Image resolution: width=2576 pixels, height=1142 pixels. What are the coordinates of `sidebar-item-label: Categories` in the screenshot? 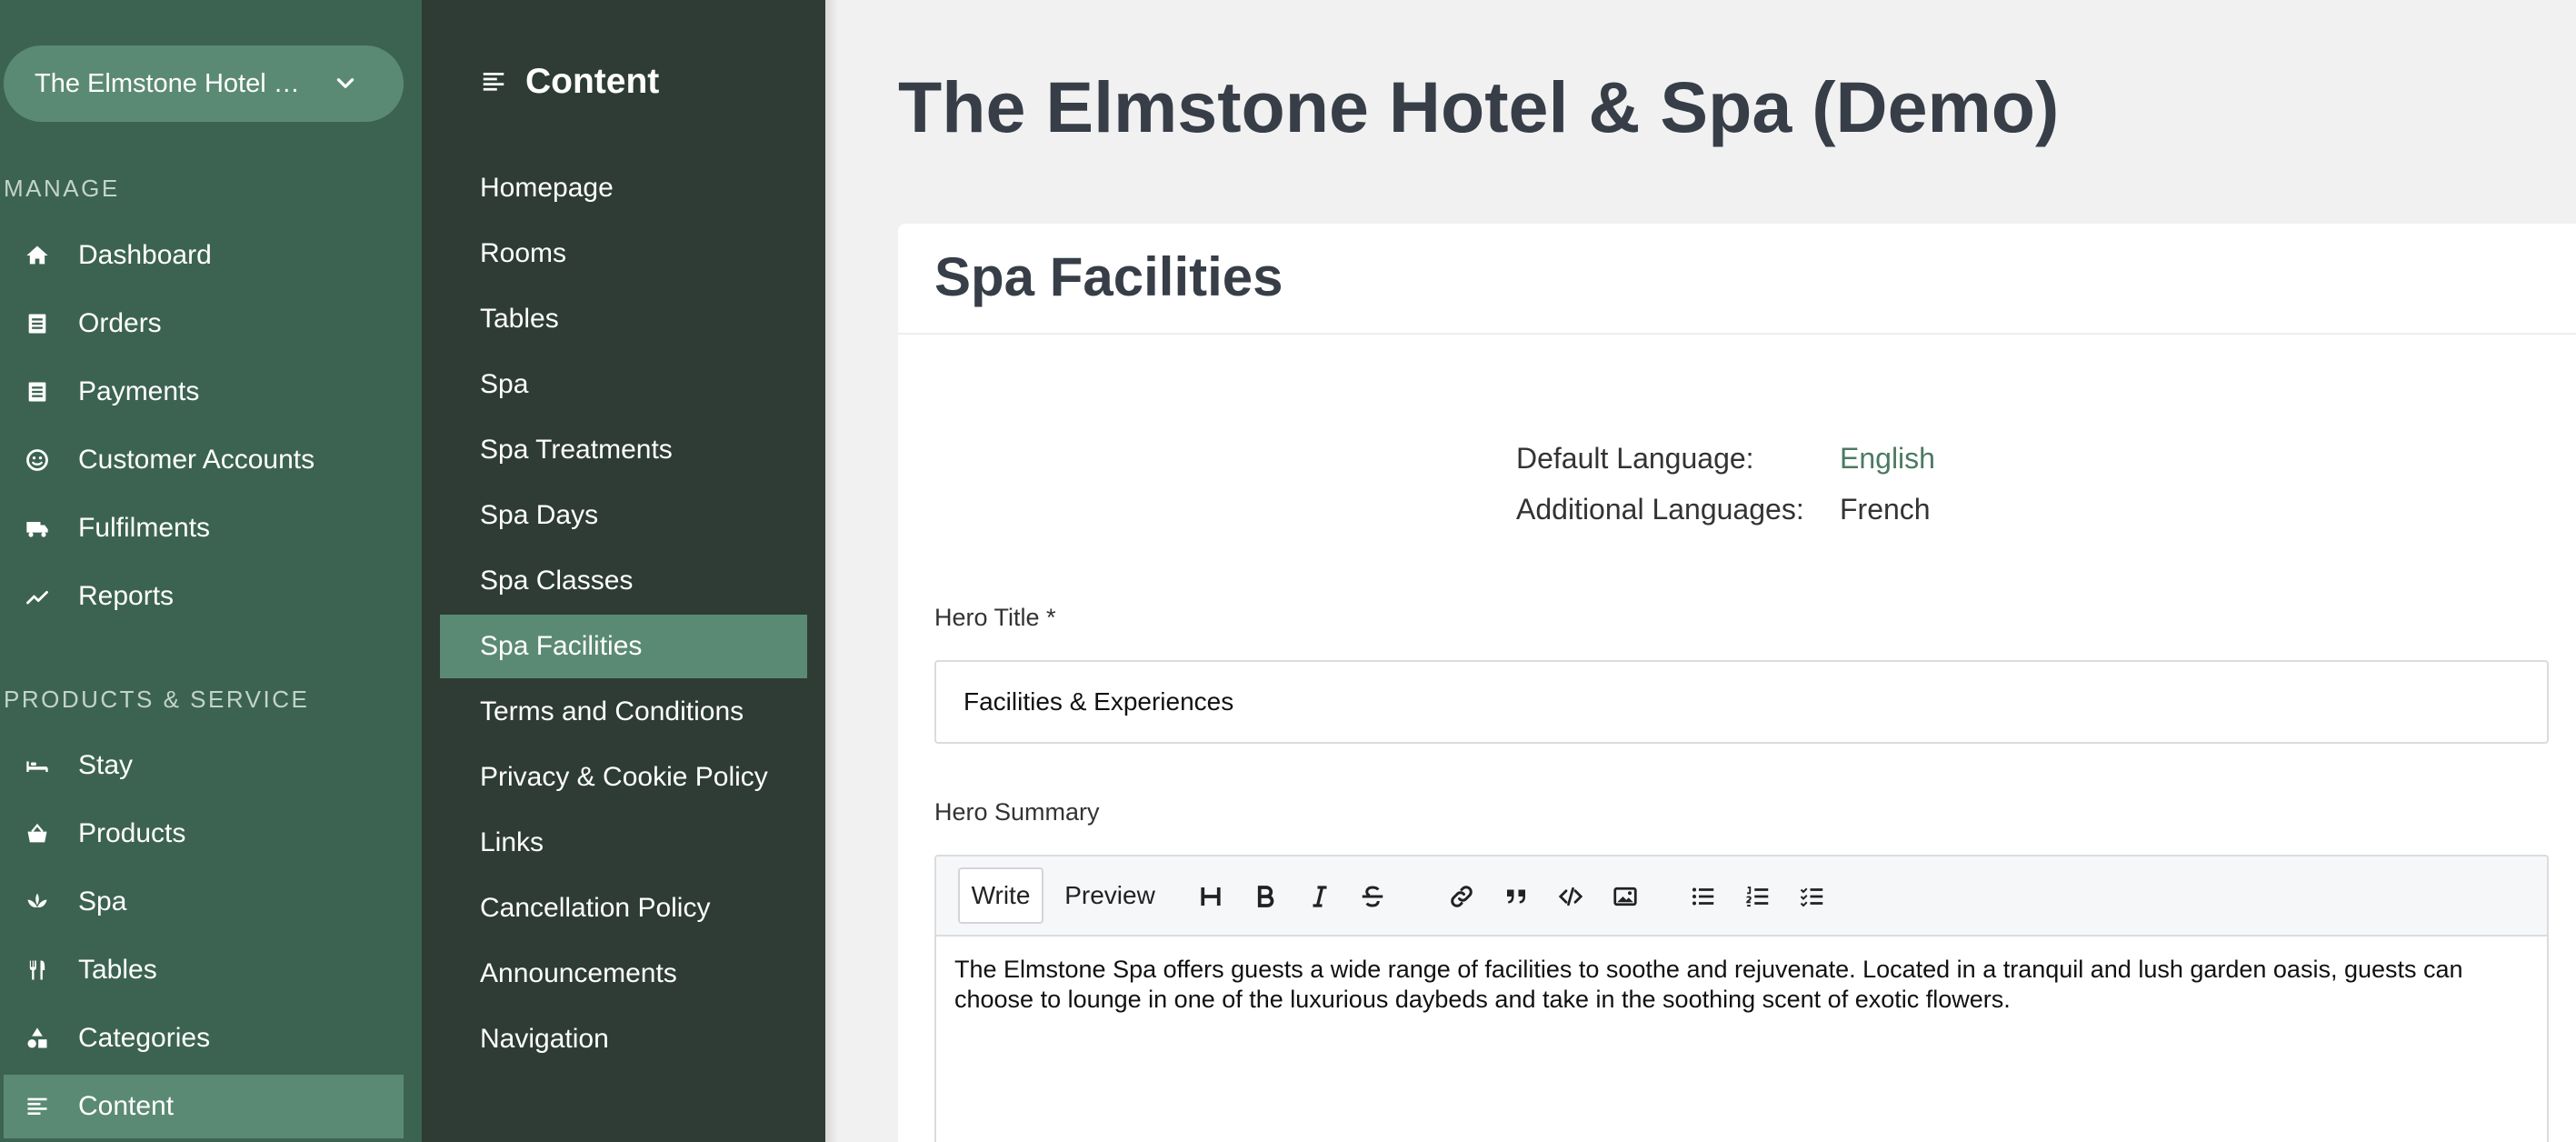 It's located at (144, 1038).